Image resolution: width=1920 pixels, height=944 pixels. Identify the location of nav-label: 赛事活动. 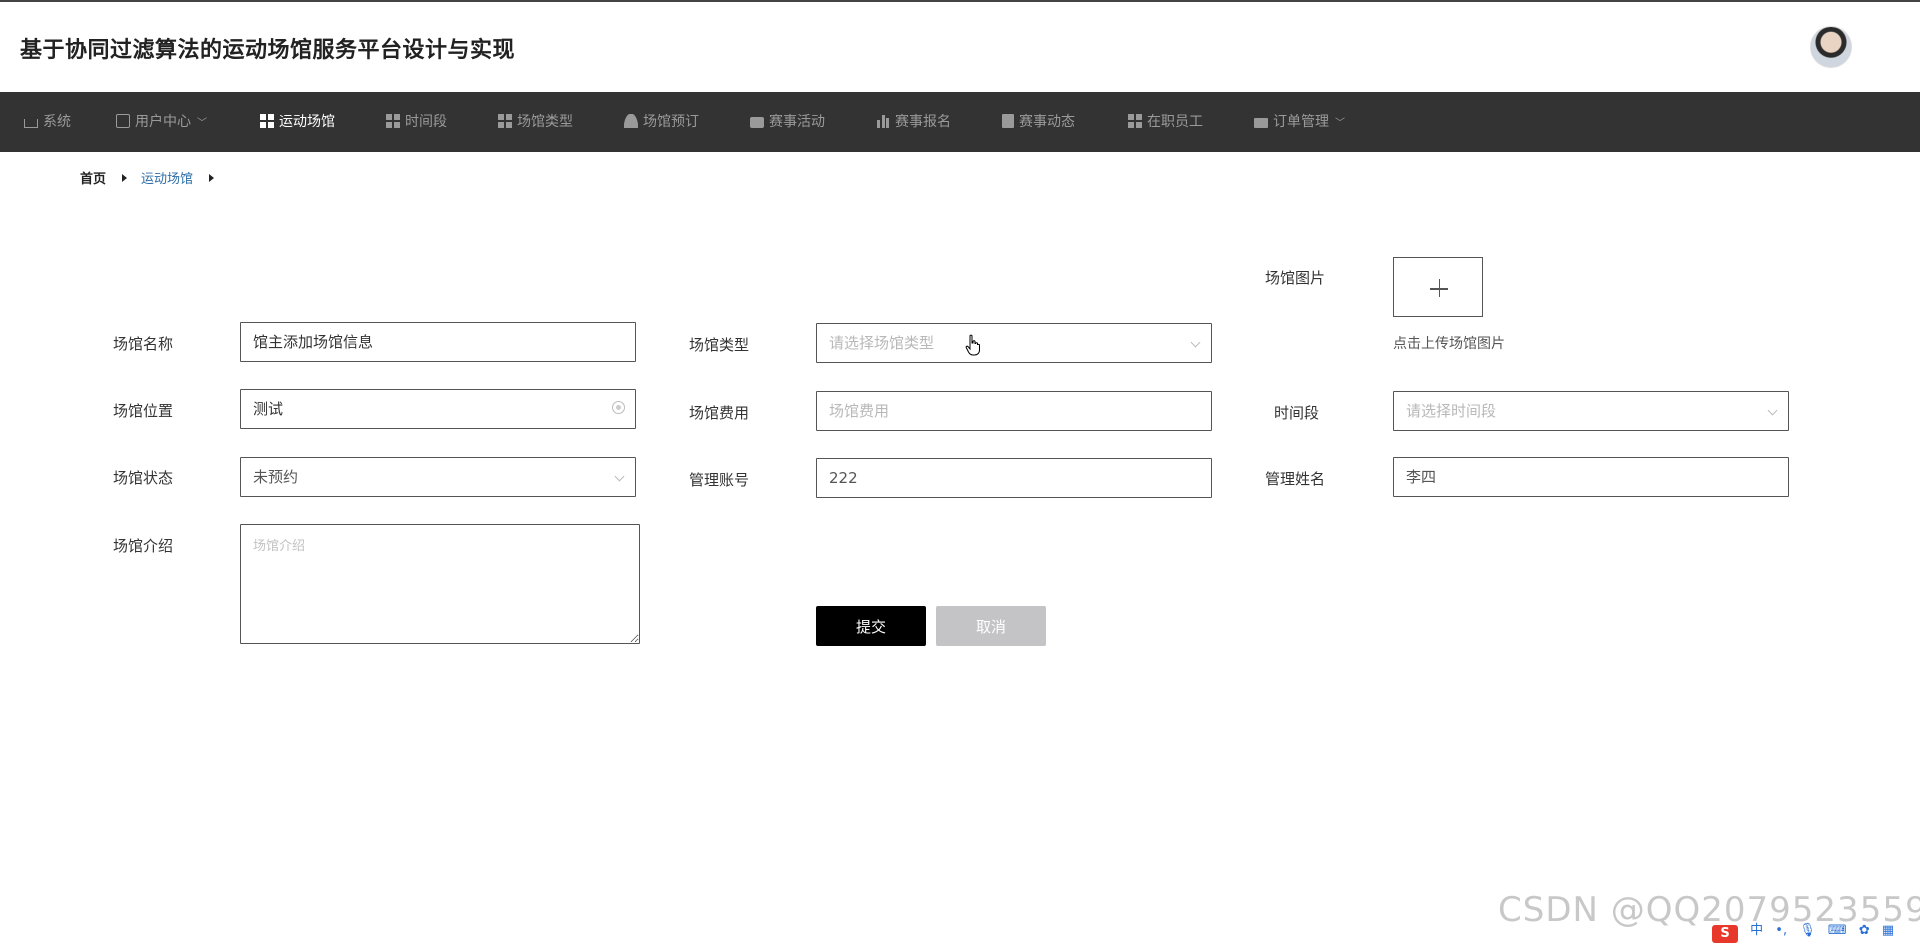
(797, 122).